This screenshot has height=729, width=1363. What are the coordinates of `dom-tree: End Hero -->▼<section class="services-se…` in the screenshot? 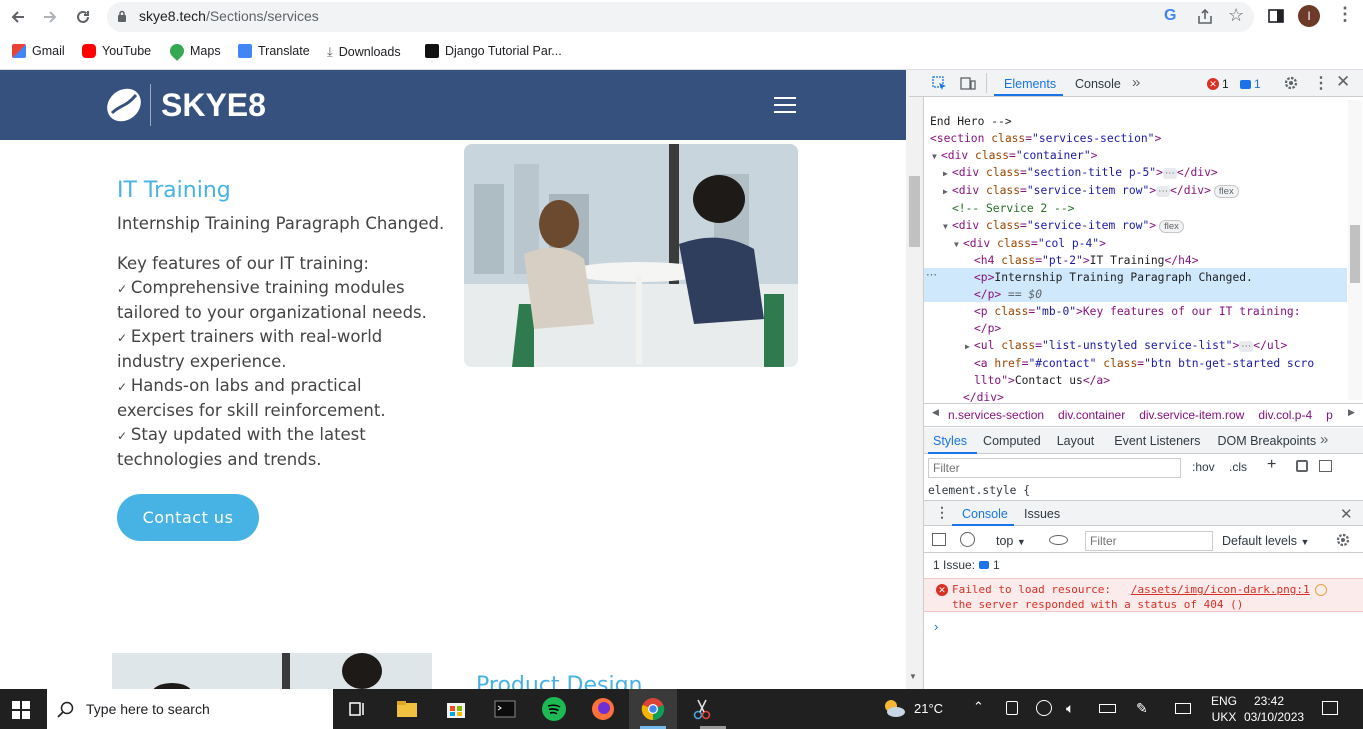 It's located at (1137, 258).